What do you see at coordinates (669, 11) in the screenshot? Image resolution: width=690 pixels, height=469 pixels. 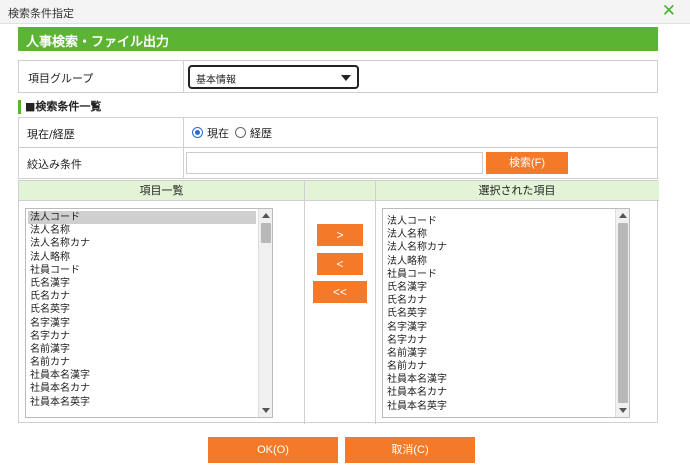 I see `close-icon: ✕` at bounding box center [669, 11].